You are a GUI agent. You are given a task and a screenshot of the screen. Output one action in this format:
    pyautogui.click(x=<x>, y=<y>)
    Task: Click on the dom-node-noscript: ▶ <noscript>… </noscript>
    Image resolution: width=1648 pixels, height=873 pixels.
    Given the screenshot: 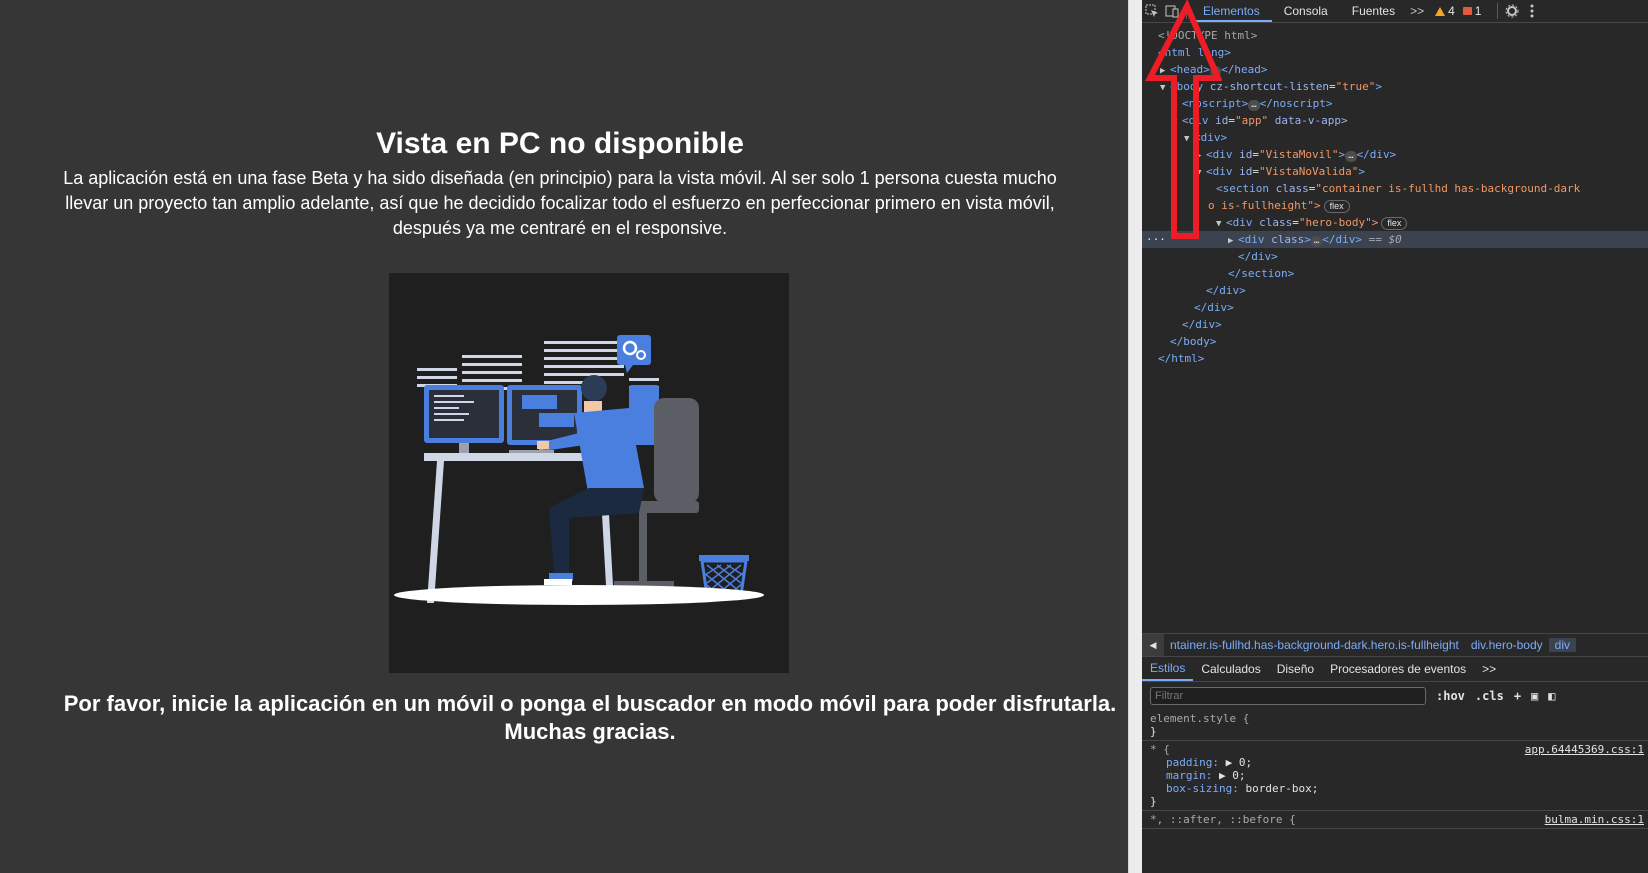 What is the action you would take?
    pyautogui.click(x=1395, y=103)
    